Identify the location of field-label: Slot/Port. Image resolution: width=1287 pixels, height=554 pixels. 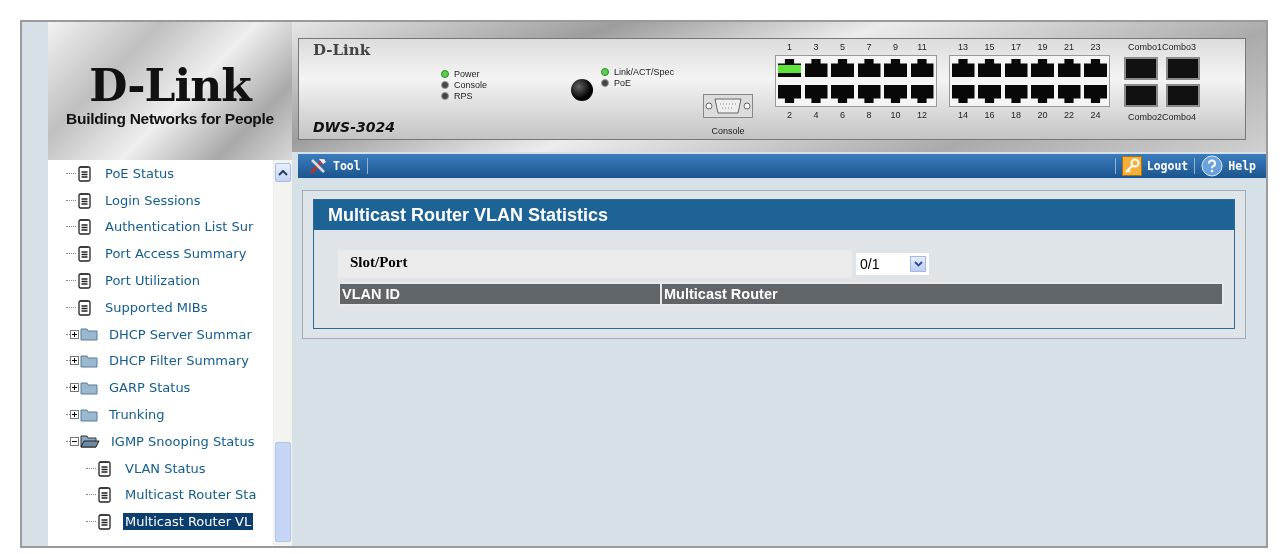
(595, 264).